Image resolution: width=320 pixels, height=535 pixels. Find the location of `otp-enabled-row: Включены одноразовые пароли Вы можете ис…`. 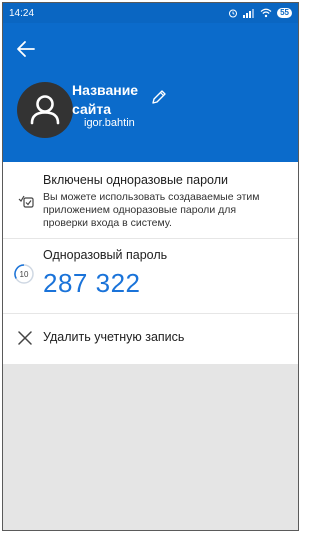

otp-enabled-row: Включены одноразовые пароли Вы можете ис… is located at coordinates (150, 200).